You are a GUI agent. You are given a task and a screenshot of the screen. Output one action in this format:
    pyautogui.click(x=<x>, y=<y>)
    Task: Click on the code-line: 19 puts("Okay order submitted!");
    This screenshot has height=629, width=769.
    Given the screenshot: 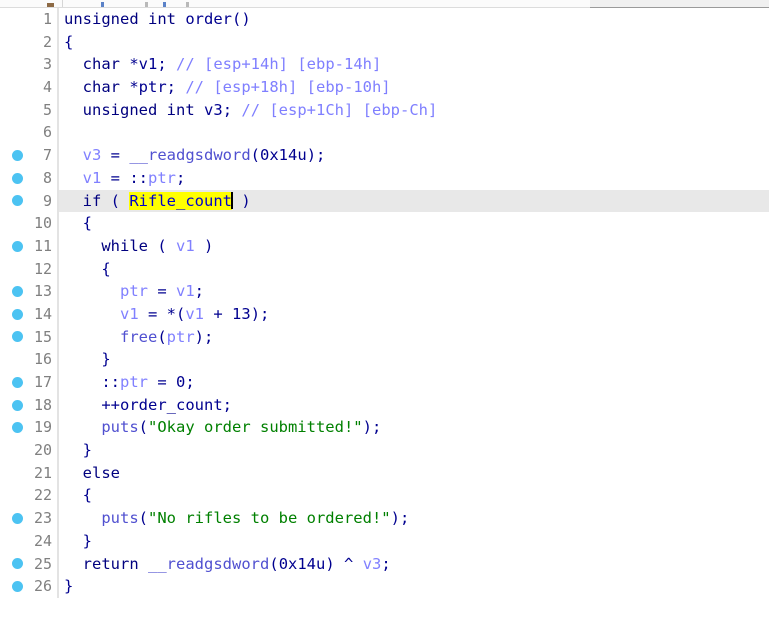 What is the action you would take?
    pyautogui.click(x=384, y=428)
    